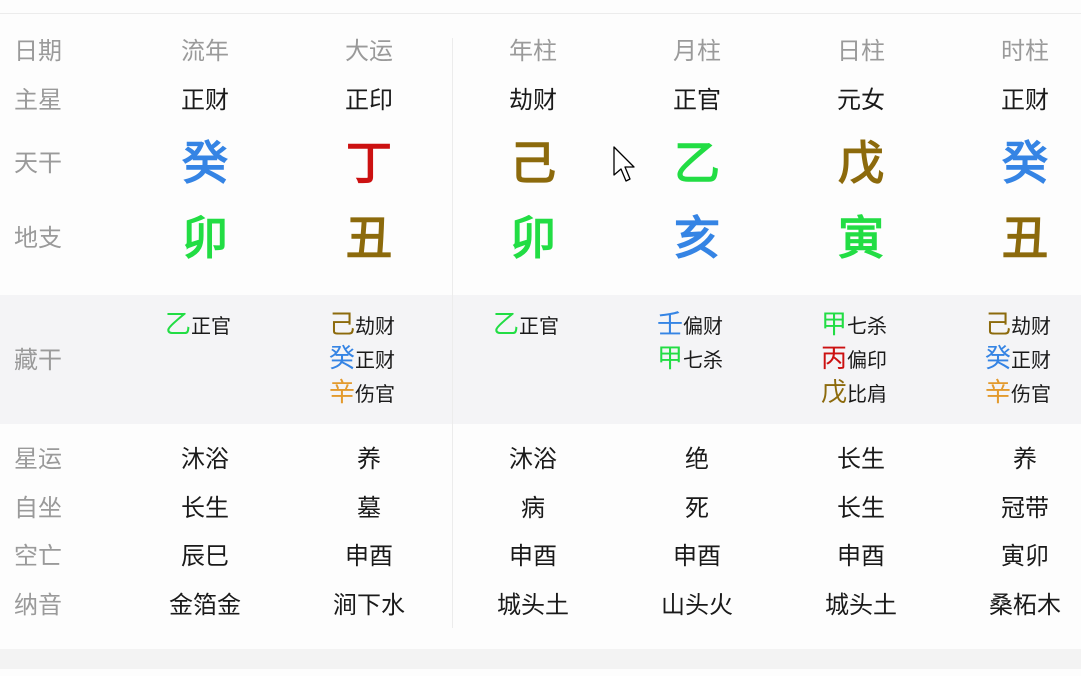  What do you see at coordinates (697, 238) in the screenshot?
I see `earthly-branch: 亥` at bounding box center [697, 238].